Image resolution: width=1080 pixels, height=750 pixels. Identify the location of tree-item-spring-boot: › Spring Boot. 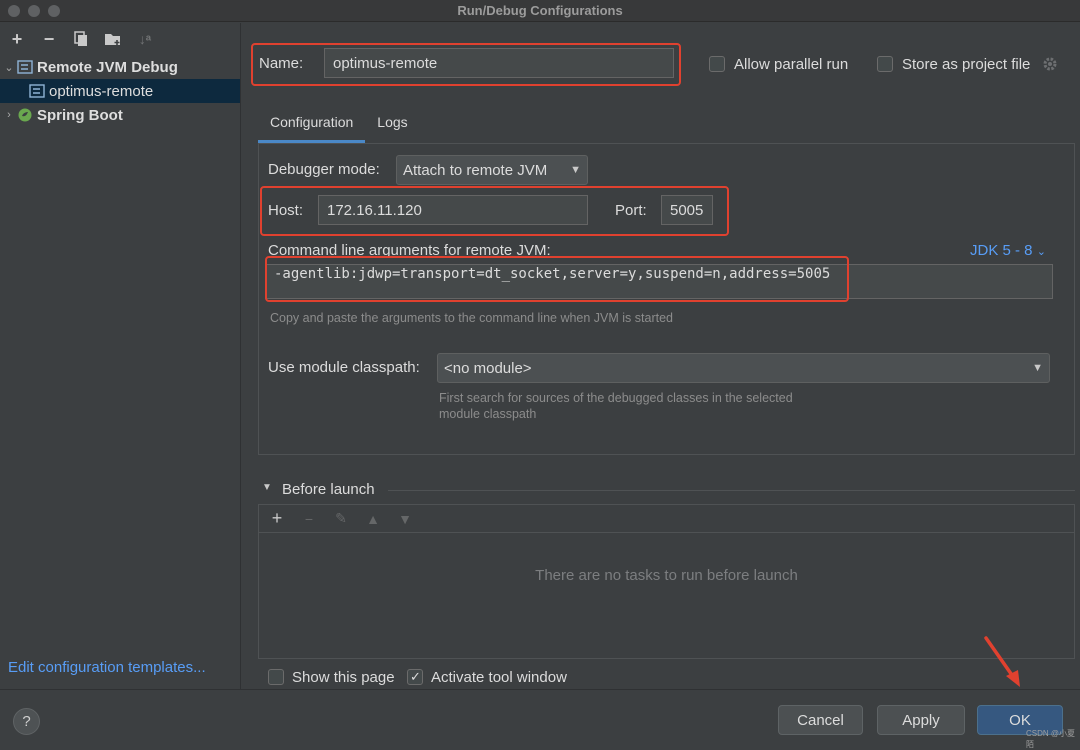
(120, 115).